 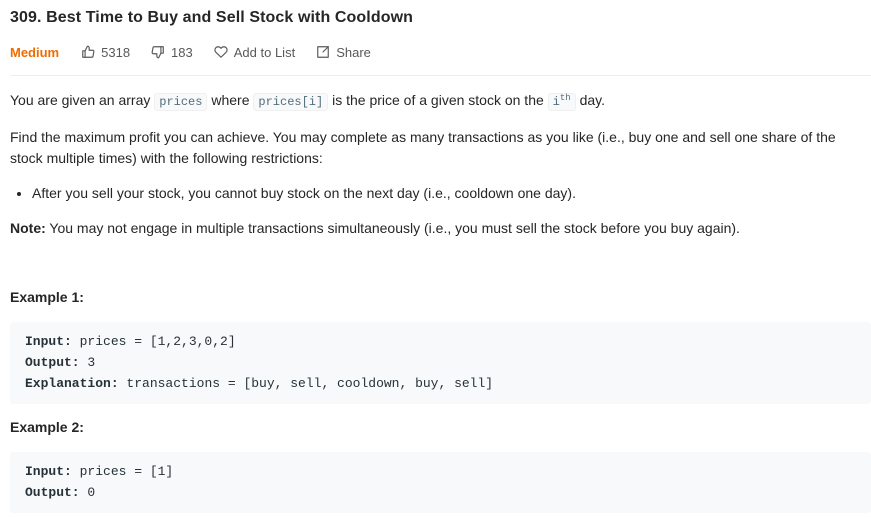 I want to click on code-ith: ith, so click(x=561, y=102).